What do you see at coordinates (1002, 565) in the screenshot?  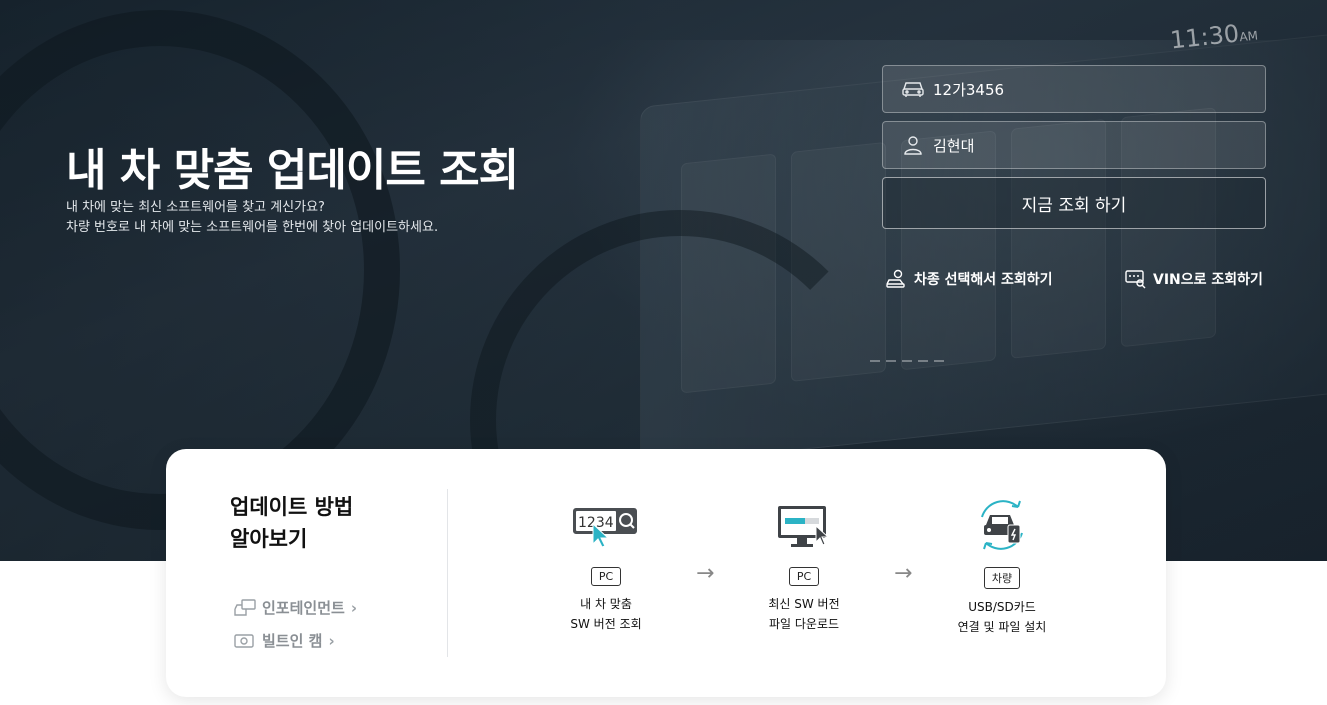 I see `step-usb-install: 차량 USB/SD카드 연결 및 파일 설치` at bounding box center [1002, 565].